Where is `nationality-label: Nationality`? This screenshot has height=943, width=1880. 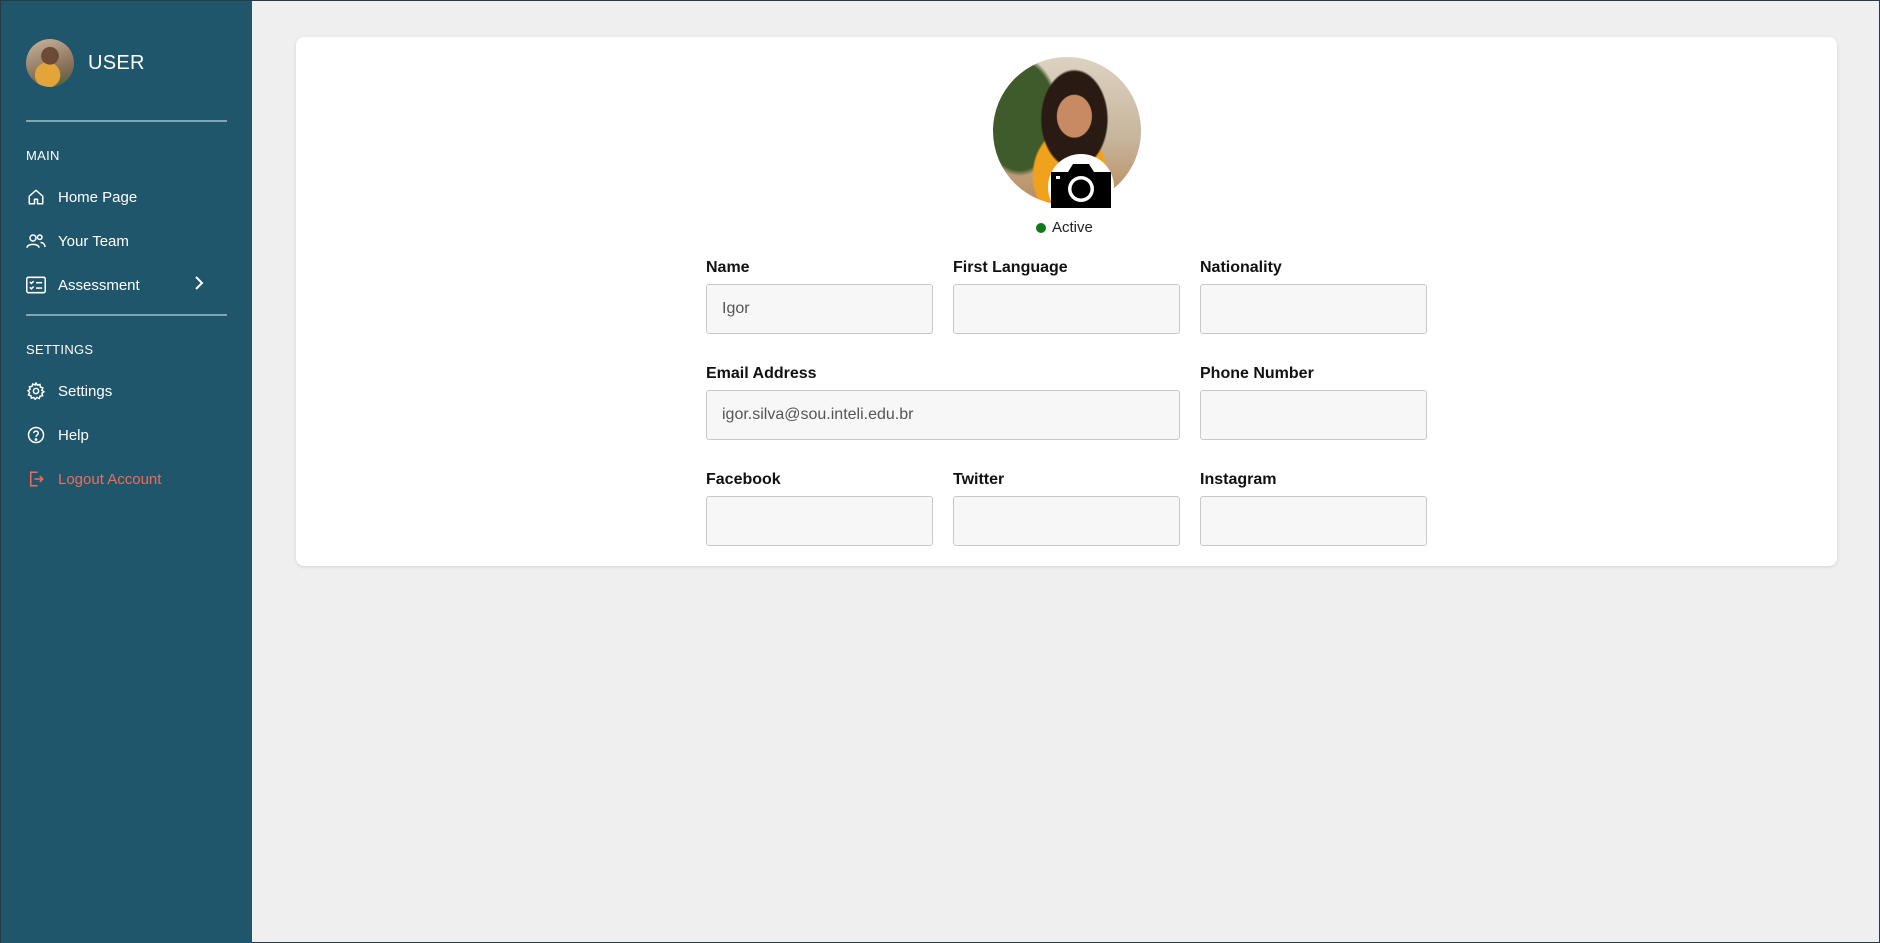 nationality-label: Nationality is located at coordinates (1241, 267).